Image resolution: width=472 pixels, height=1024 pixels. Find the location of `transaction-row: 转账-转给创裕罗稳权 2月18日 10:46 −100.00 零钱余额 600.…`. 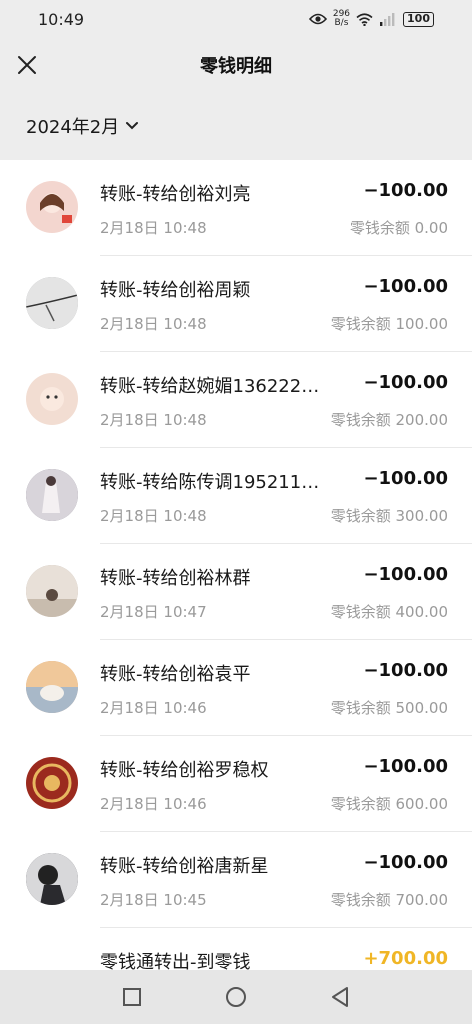

transaction-row: 转账-转给创裕罗稳权 2月18日 10:46 −100.00 零钱余额 600.… is located at coordinates (236, 784).